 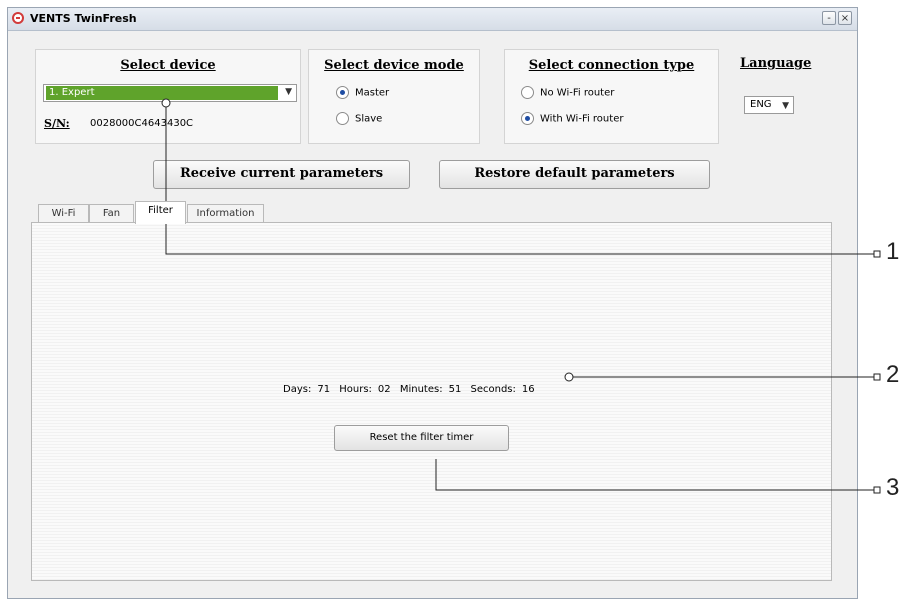 What do you see at coordinates (166, 103) in the screenshot?
I see `callout-1-anchor` at bounding box center [166, 103].